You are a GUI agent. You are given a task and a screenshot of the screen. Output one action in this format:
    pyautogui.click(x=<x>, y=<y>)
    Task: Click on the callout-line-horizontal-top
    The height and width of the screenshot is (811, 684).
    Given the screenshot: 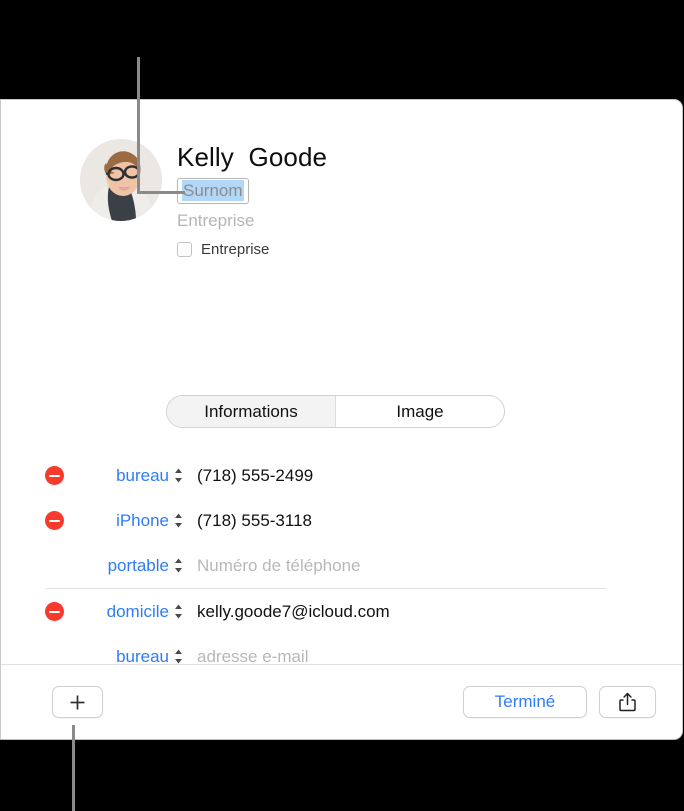 What is the action you would take?
    pyautogui.click(x=161, y=192)
    